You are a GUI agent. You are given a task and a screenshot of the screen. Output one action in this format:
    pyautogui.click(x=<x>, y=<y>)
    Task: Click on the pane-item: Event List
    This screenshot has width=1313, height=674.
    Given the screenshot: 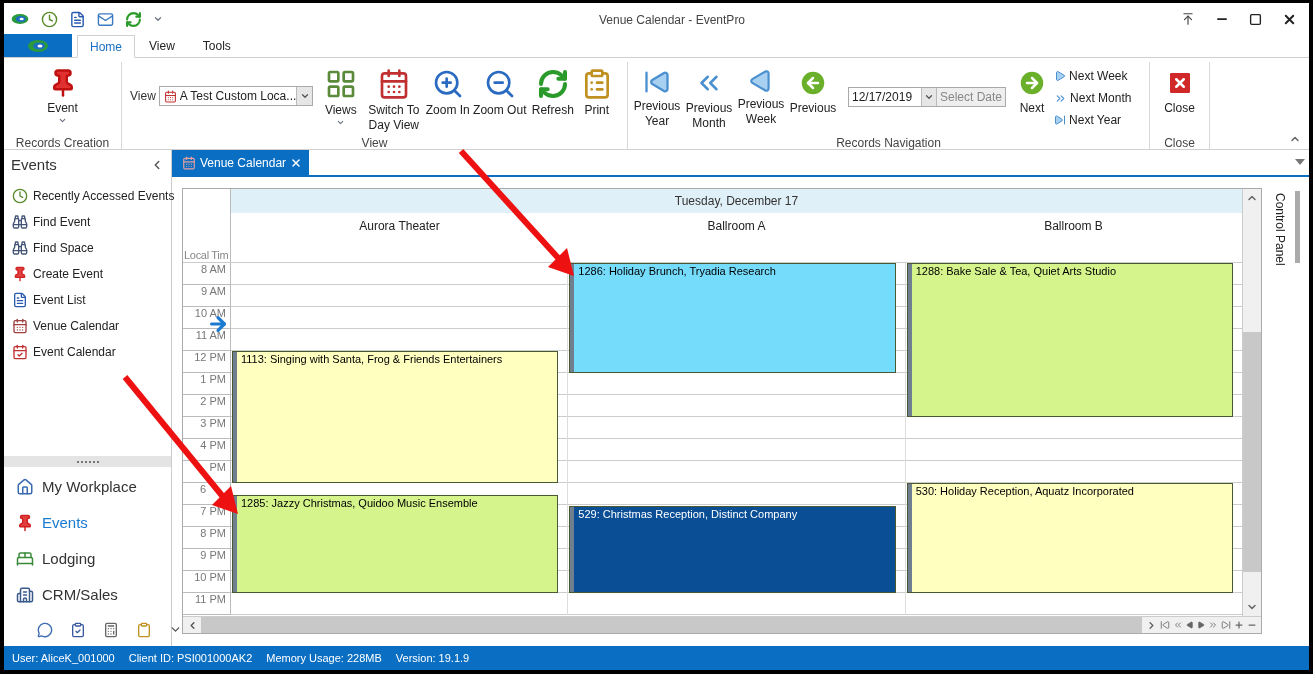 What is the action you would take?
    pyautogui.click(x=87, y=300)
    